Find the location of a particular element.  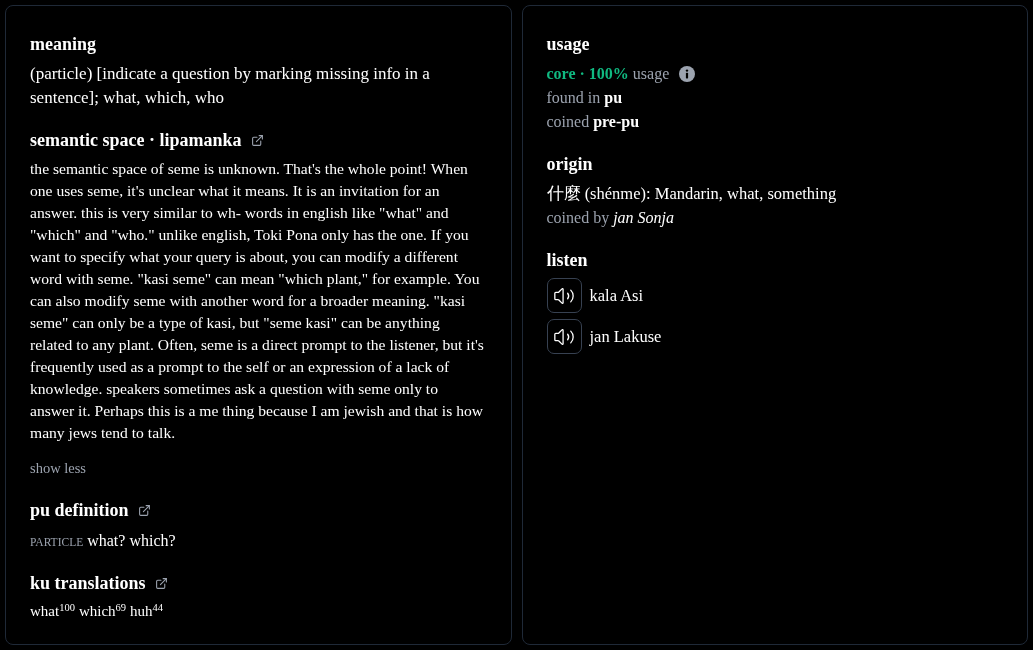

coined-text: coined pre-pu is located at coordinates (593, 122).